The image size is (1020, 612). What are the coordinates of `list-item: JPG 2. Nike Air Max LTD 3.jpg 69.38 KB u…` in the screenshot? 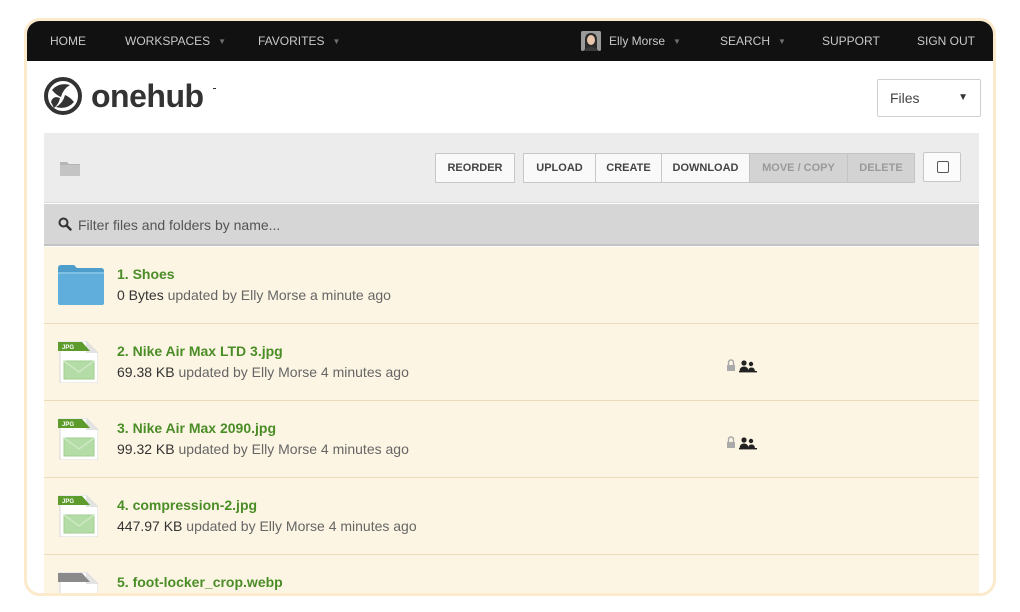 It's located at (511, 362).